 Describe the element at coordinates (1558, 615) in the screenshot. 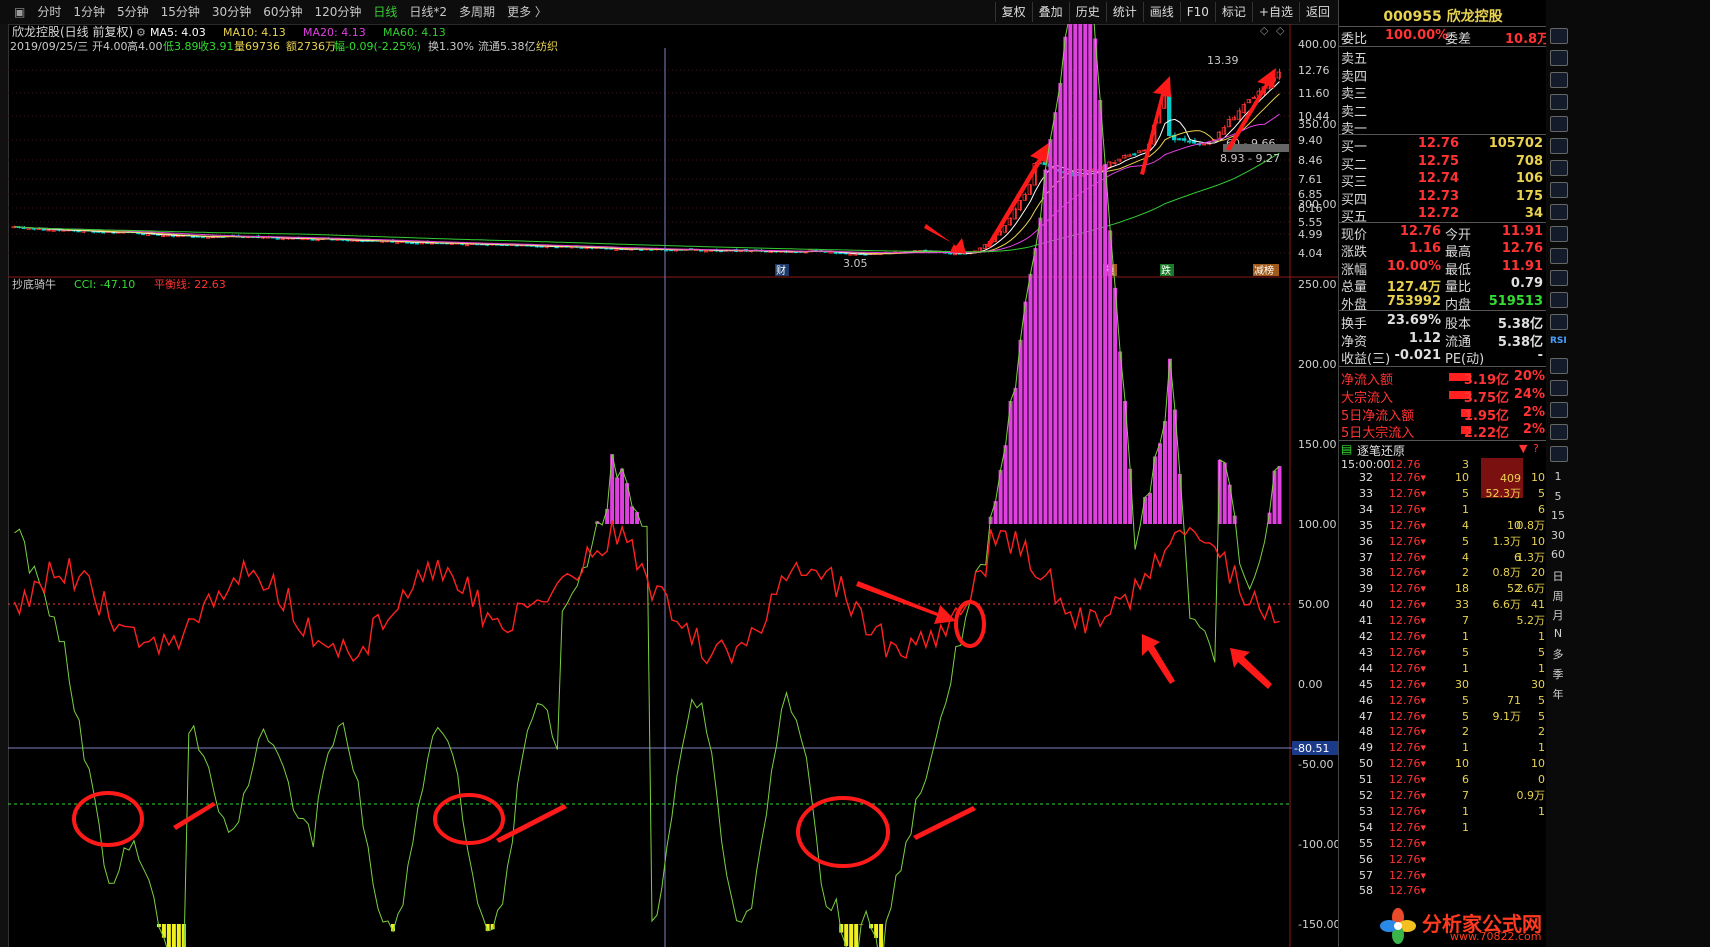

I see `period-button: 月` at that location.